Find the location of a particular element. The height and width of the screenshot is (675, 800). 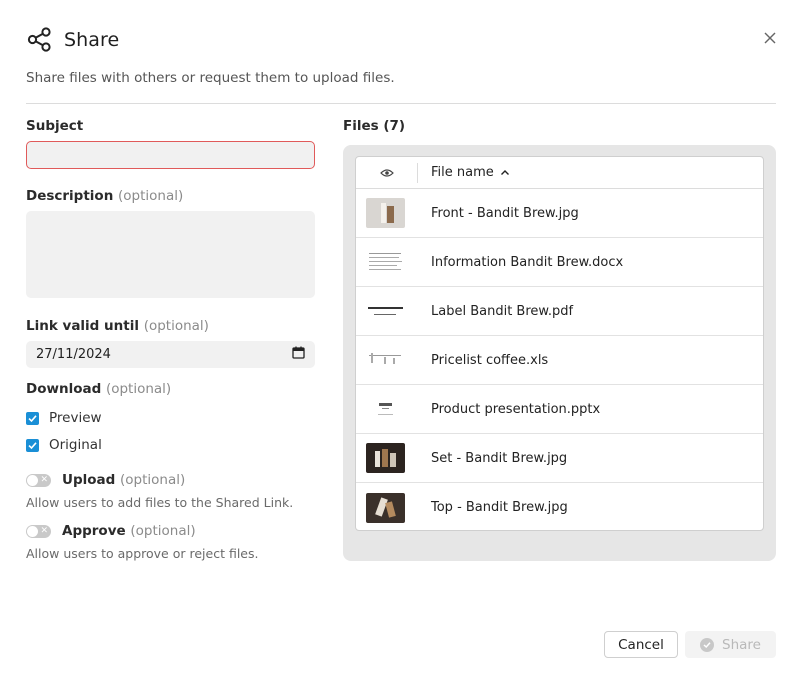

file-name: Top - Bandit Brew.jpg is located at coordinates (499, 507).